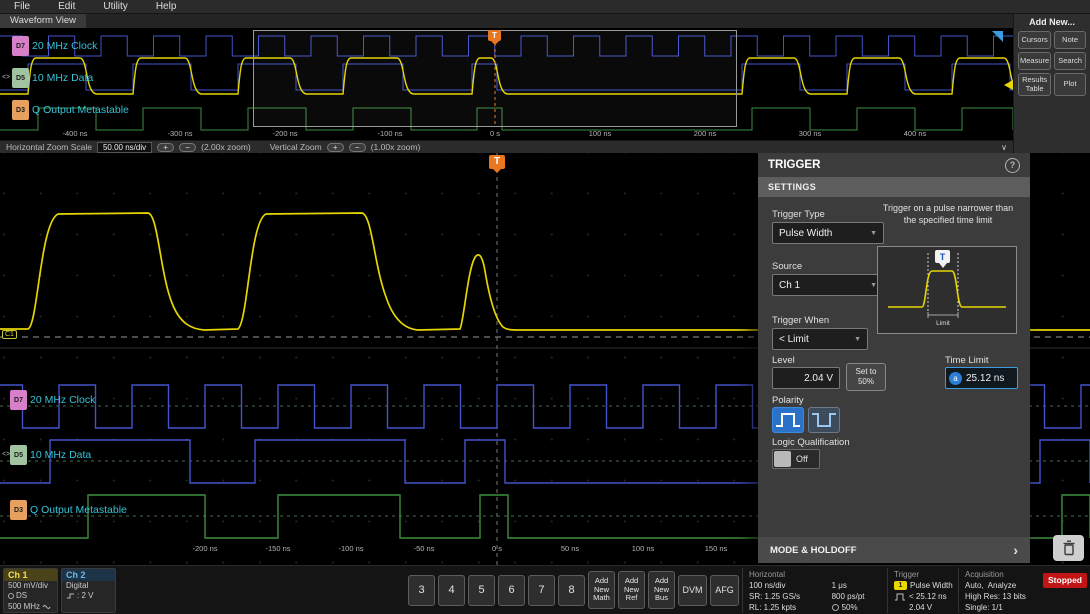  What do you see at coordinates (921, 607) in the screenshot?
I see `trigger-status-value: 2.04 V` at bounding box center [921, 607].